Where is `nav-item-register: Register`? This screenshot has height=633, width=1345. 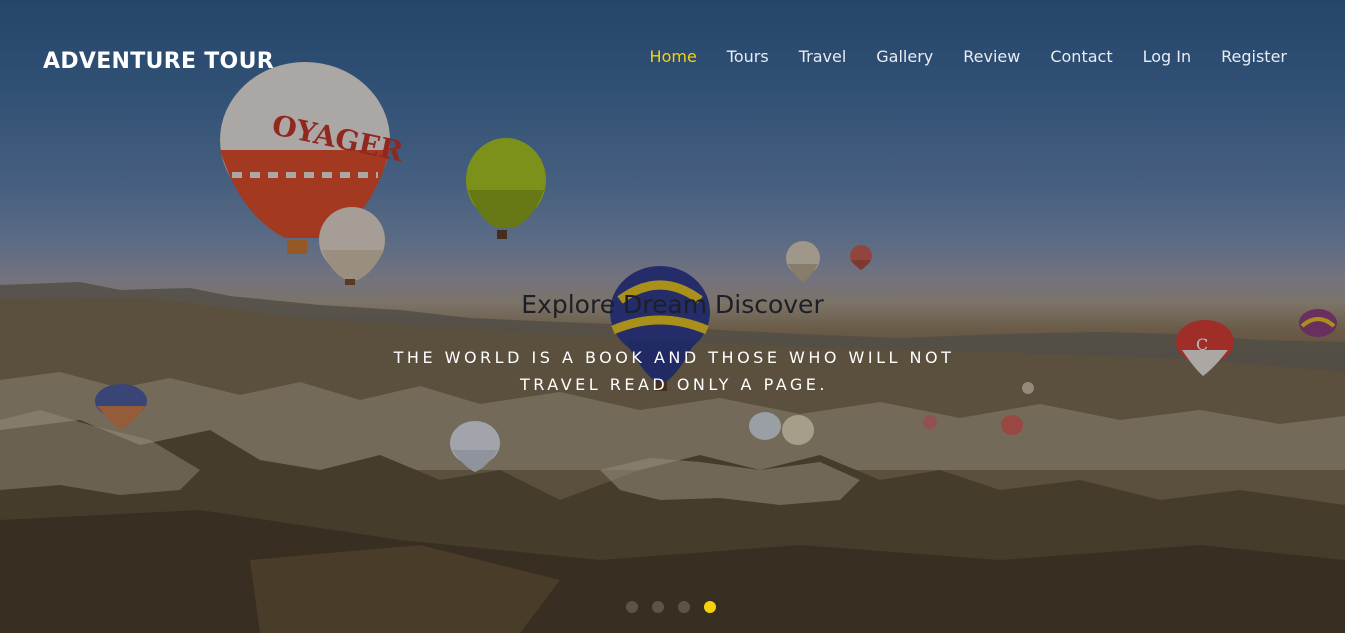
nav-item-register: Register is located at coordinates (1254, 56).